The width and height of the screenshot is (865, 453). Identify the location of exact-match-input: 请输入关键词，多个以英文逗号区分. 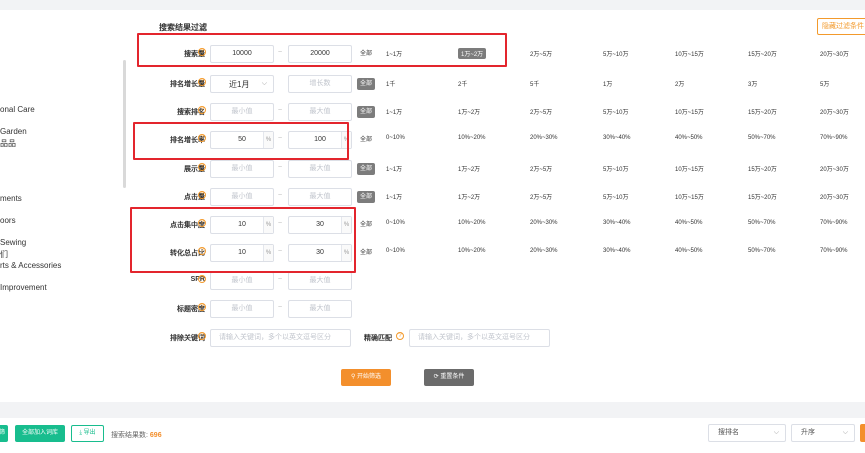
(479, 338).